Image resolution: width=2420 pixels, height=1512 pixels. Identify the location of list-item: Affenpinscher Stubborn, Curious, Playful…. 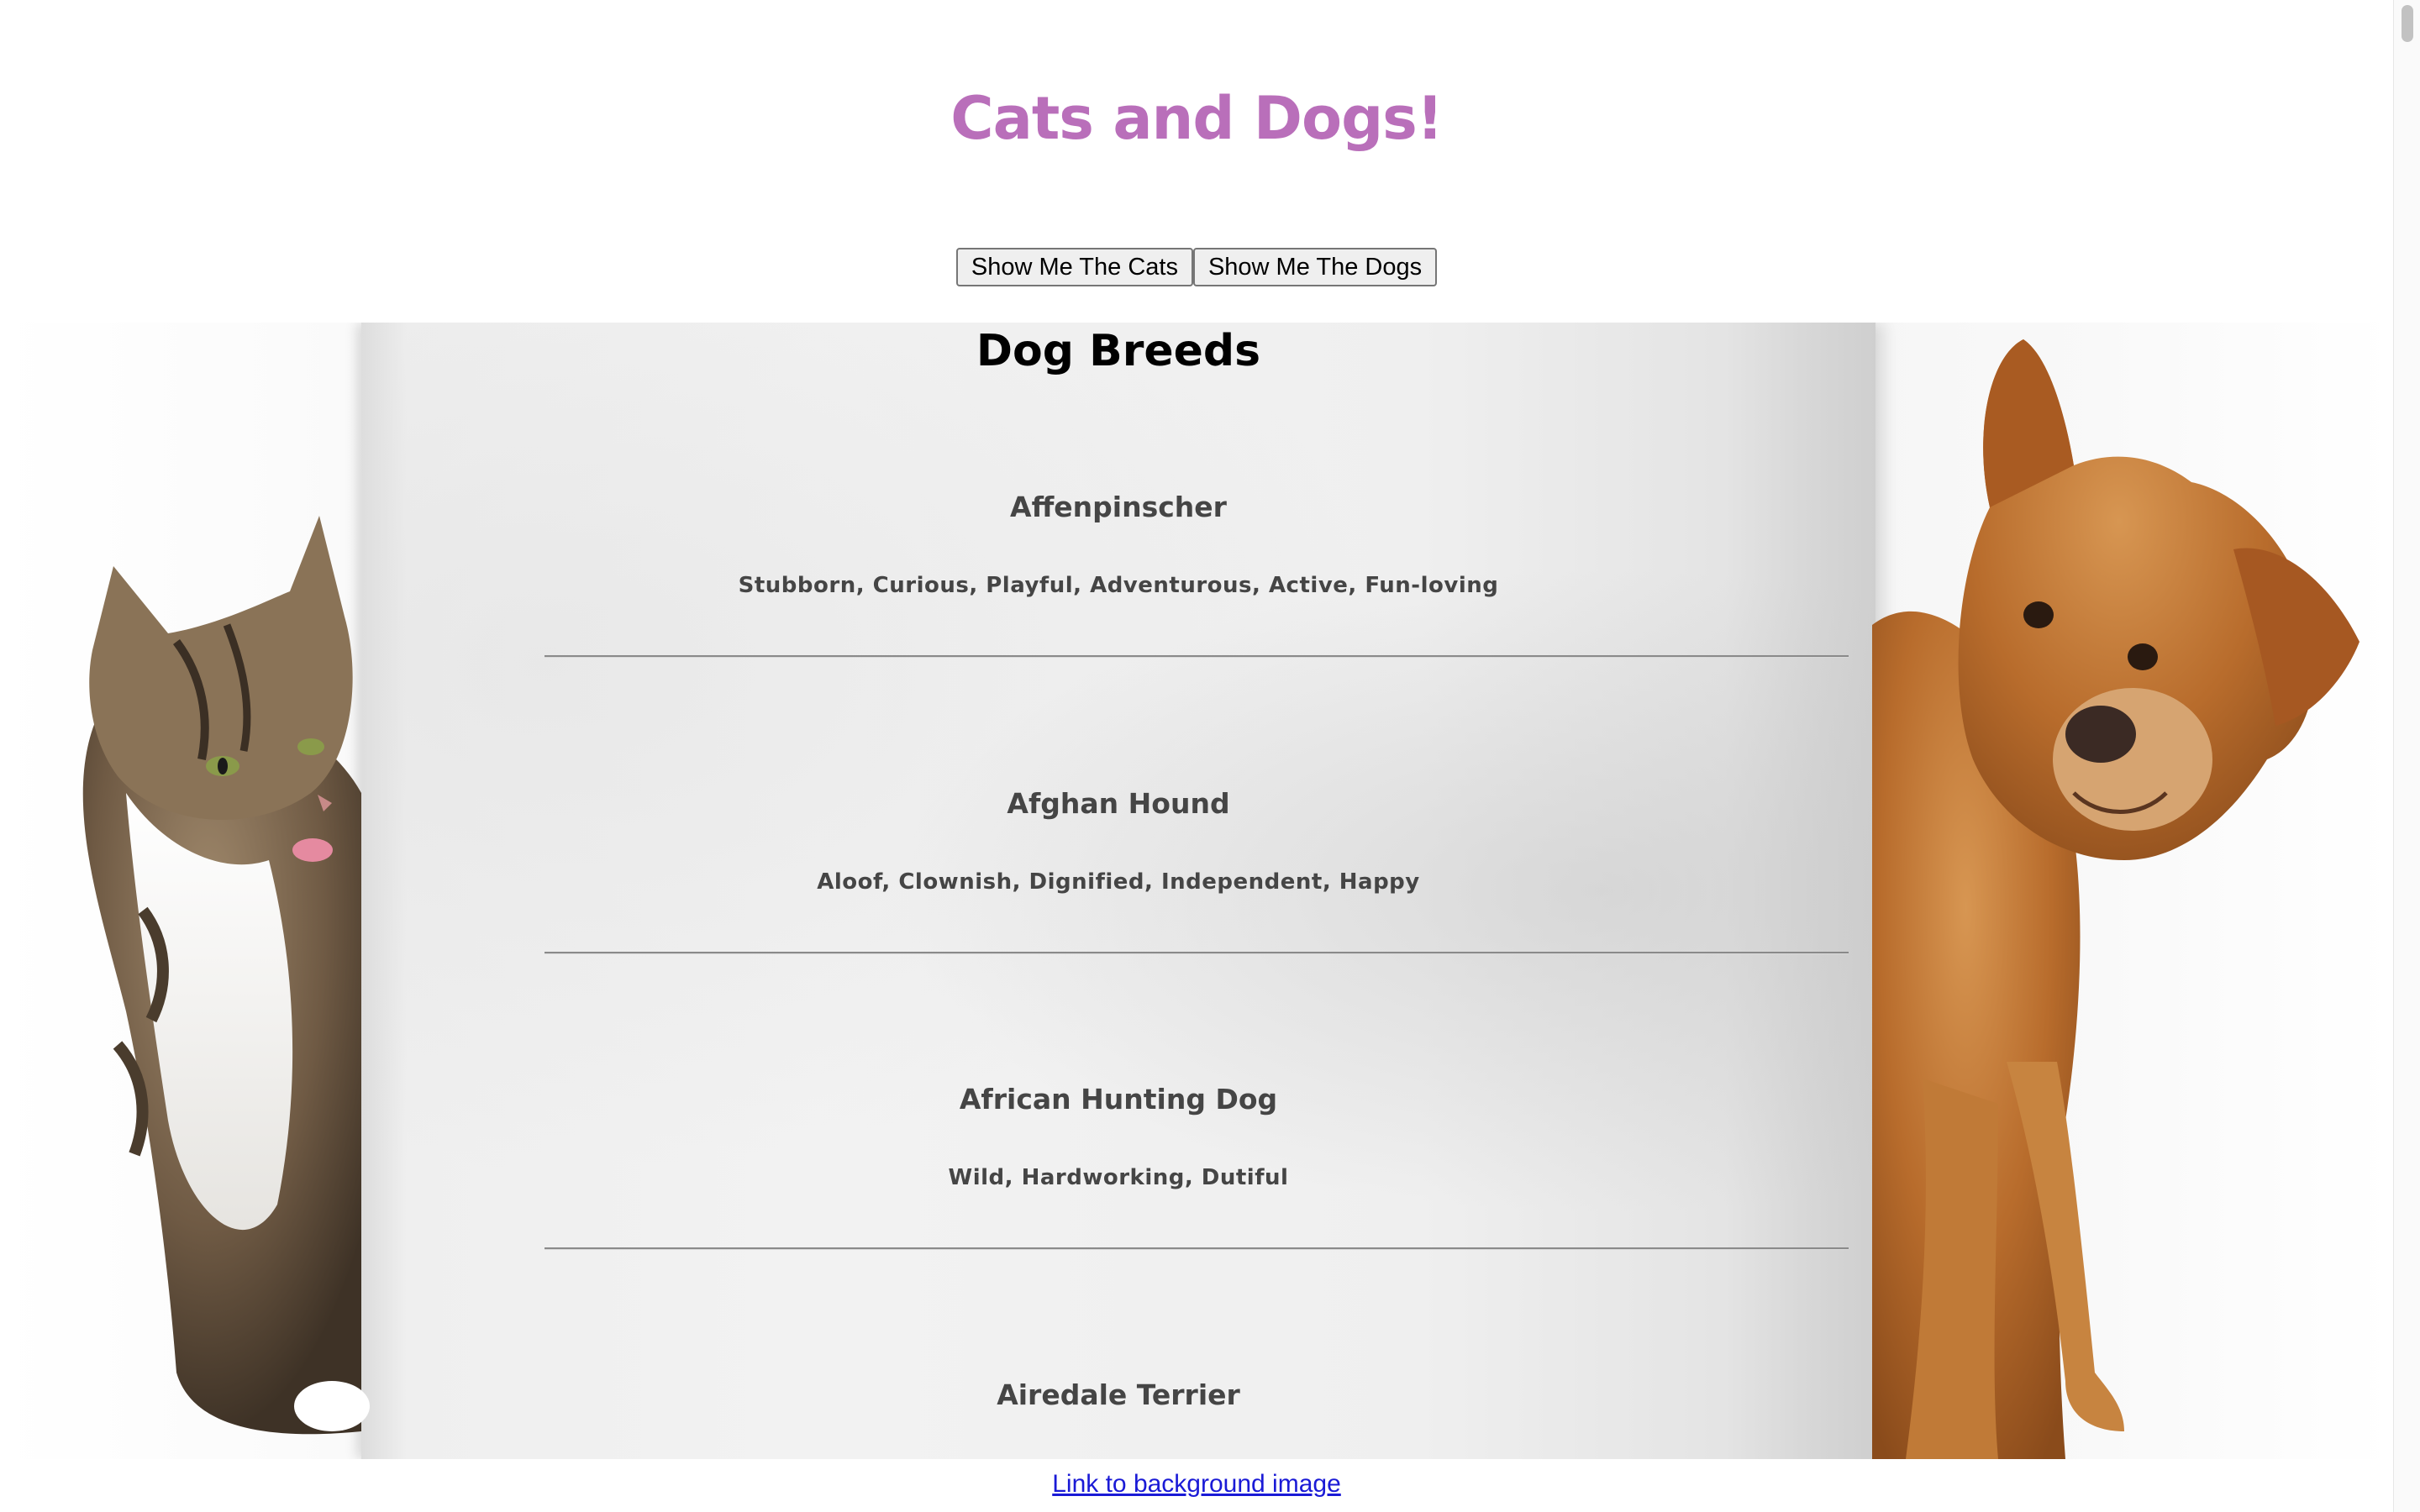
(1118, 544).